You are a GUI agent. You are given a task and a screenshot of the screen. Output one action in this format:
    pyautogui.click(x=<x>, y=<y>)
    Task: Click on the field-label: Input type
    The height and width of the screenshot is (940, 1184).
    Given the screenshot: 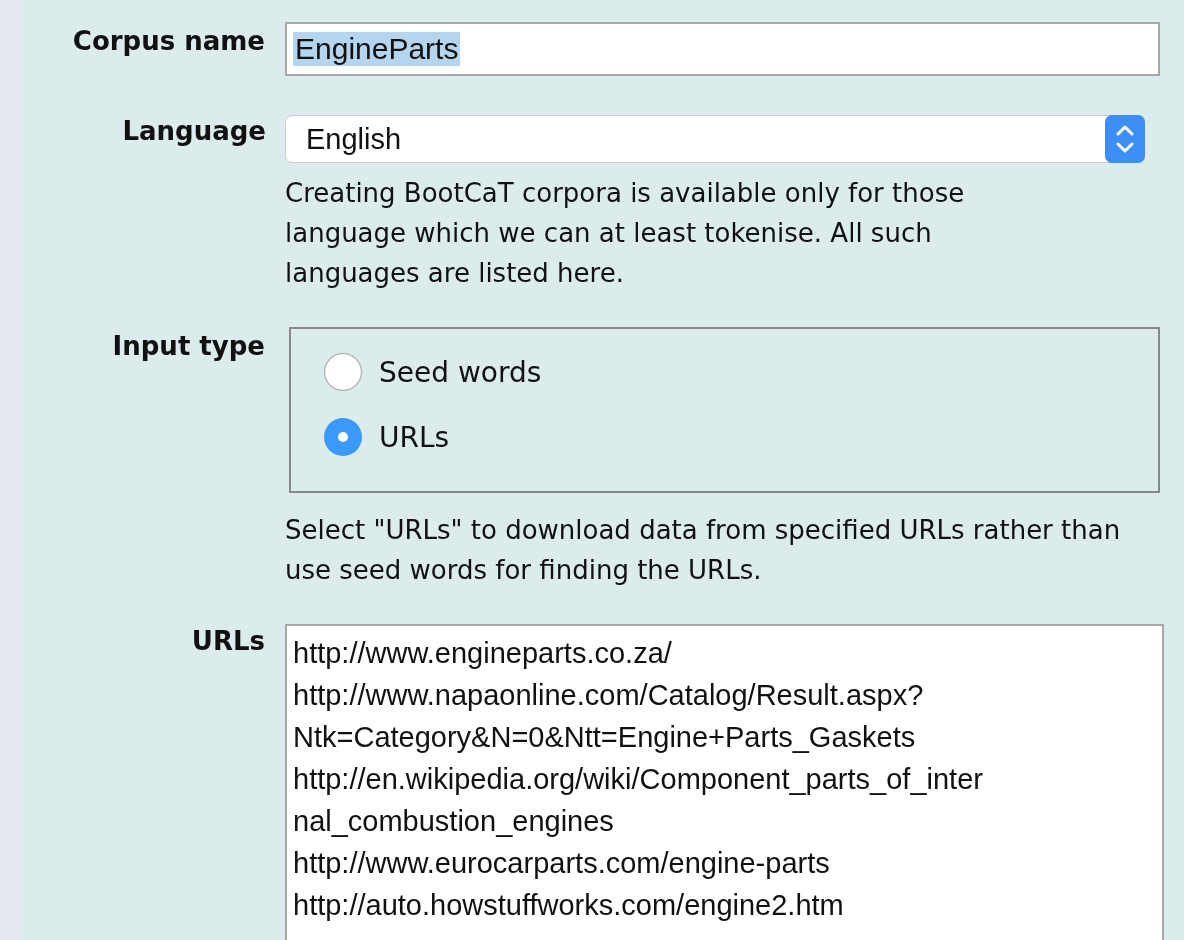 What is the action you would take?
    pyautogui.click(x=188, y=346)
    